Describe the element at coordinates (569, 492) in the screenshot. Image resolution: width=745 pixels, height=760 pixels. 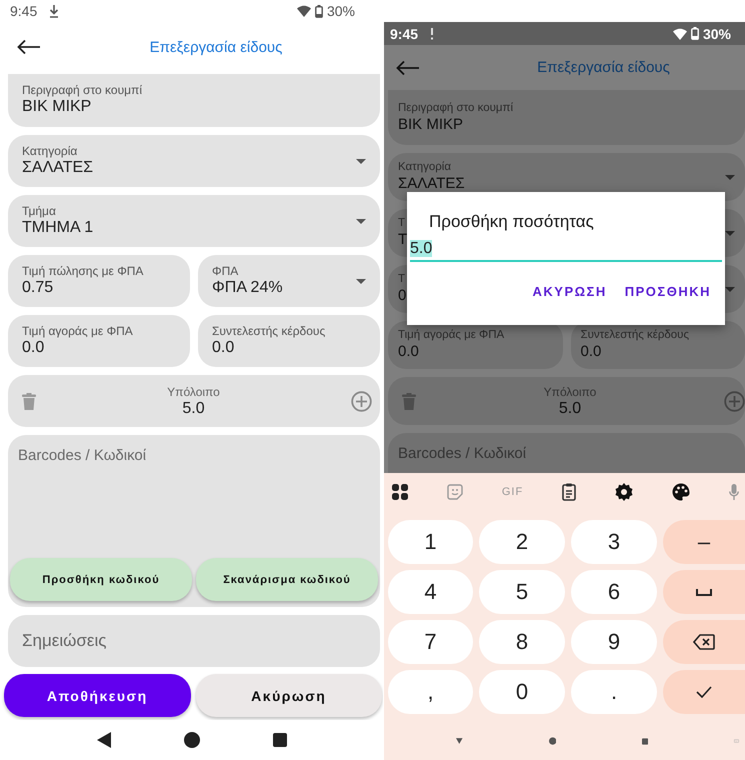
I see `clipboard-icon` at that location.